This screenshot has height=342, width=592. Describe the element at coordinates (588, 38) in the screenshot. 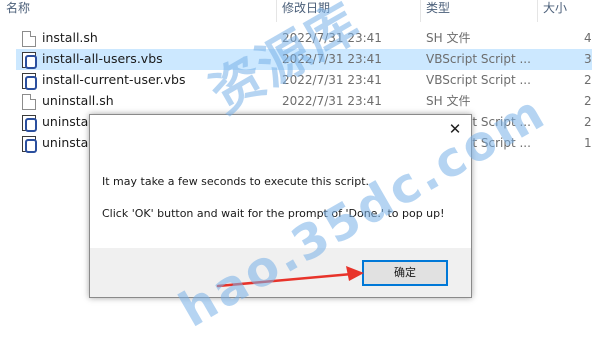

I see `file-size: 4` at that location.